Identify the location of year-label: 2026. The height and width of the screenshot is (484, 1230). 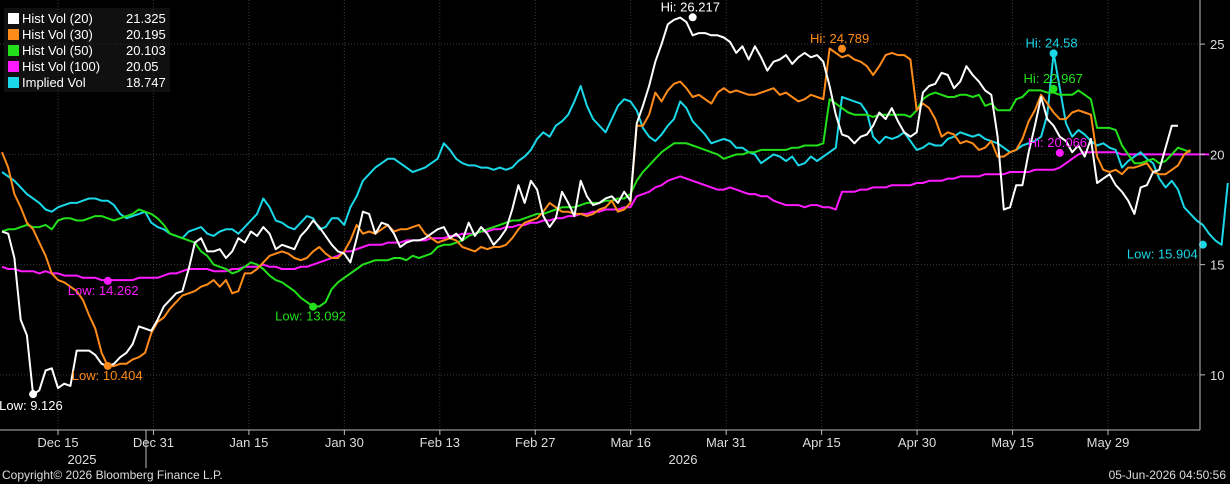
(683, 459).